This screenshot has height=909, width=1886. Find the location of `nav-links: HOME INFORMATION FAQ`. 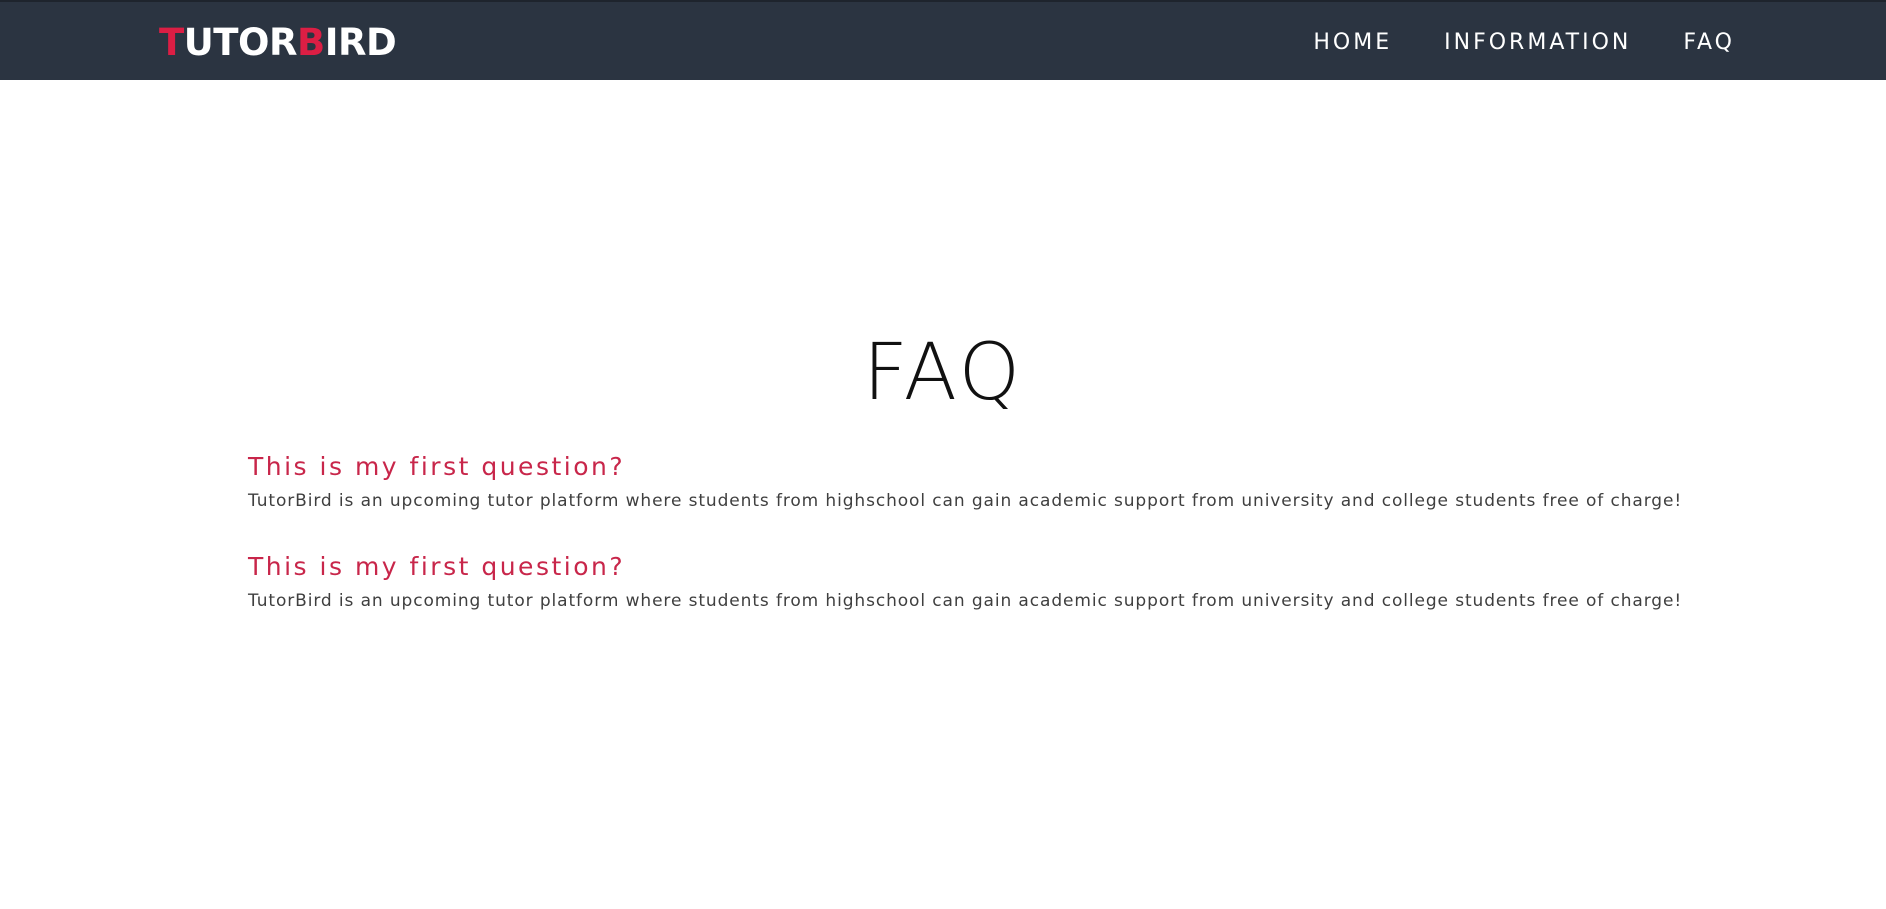

nav-links: HOME INFORMATION FAQ is located at coordinates (1498, 42).